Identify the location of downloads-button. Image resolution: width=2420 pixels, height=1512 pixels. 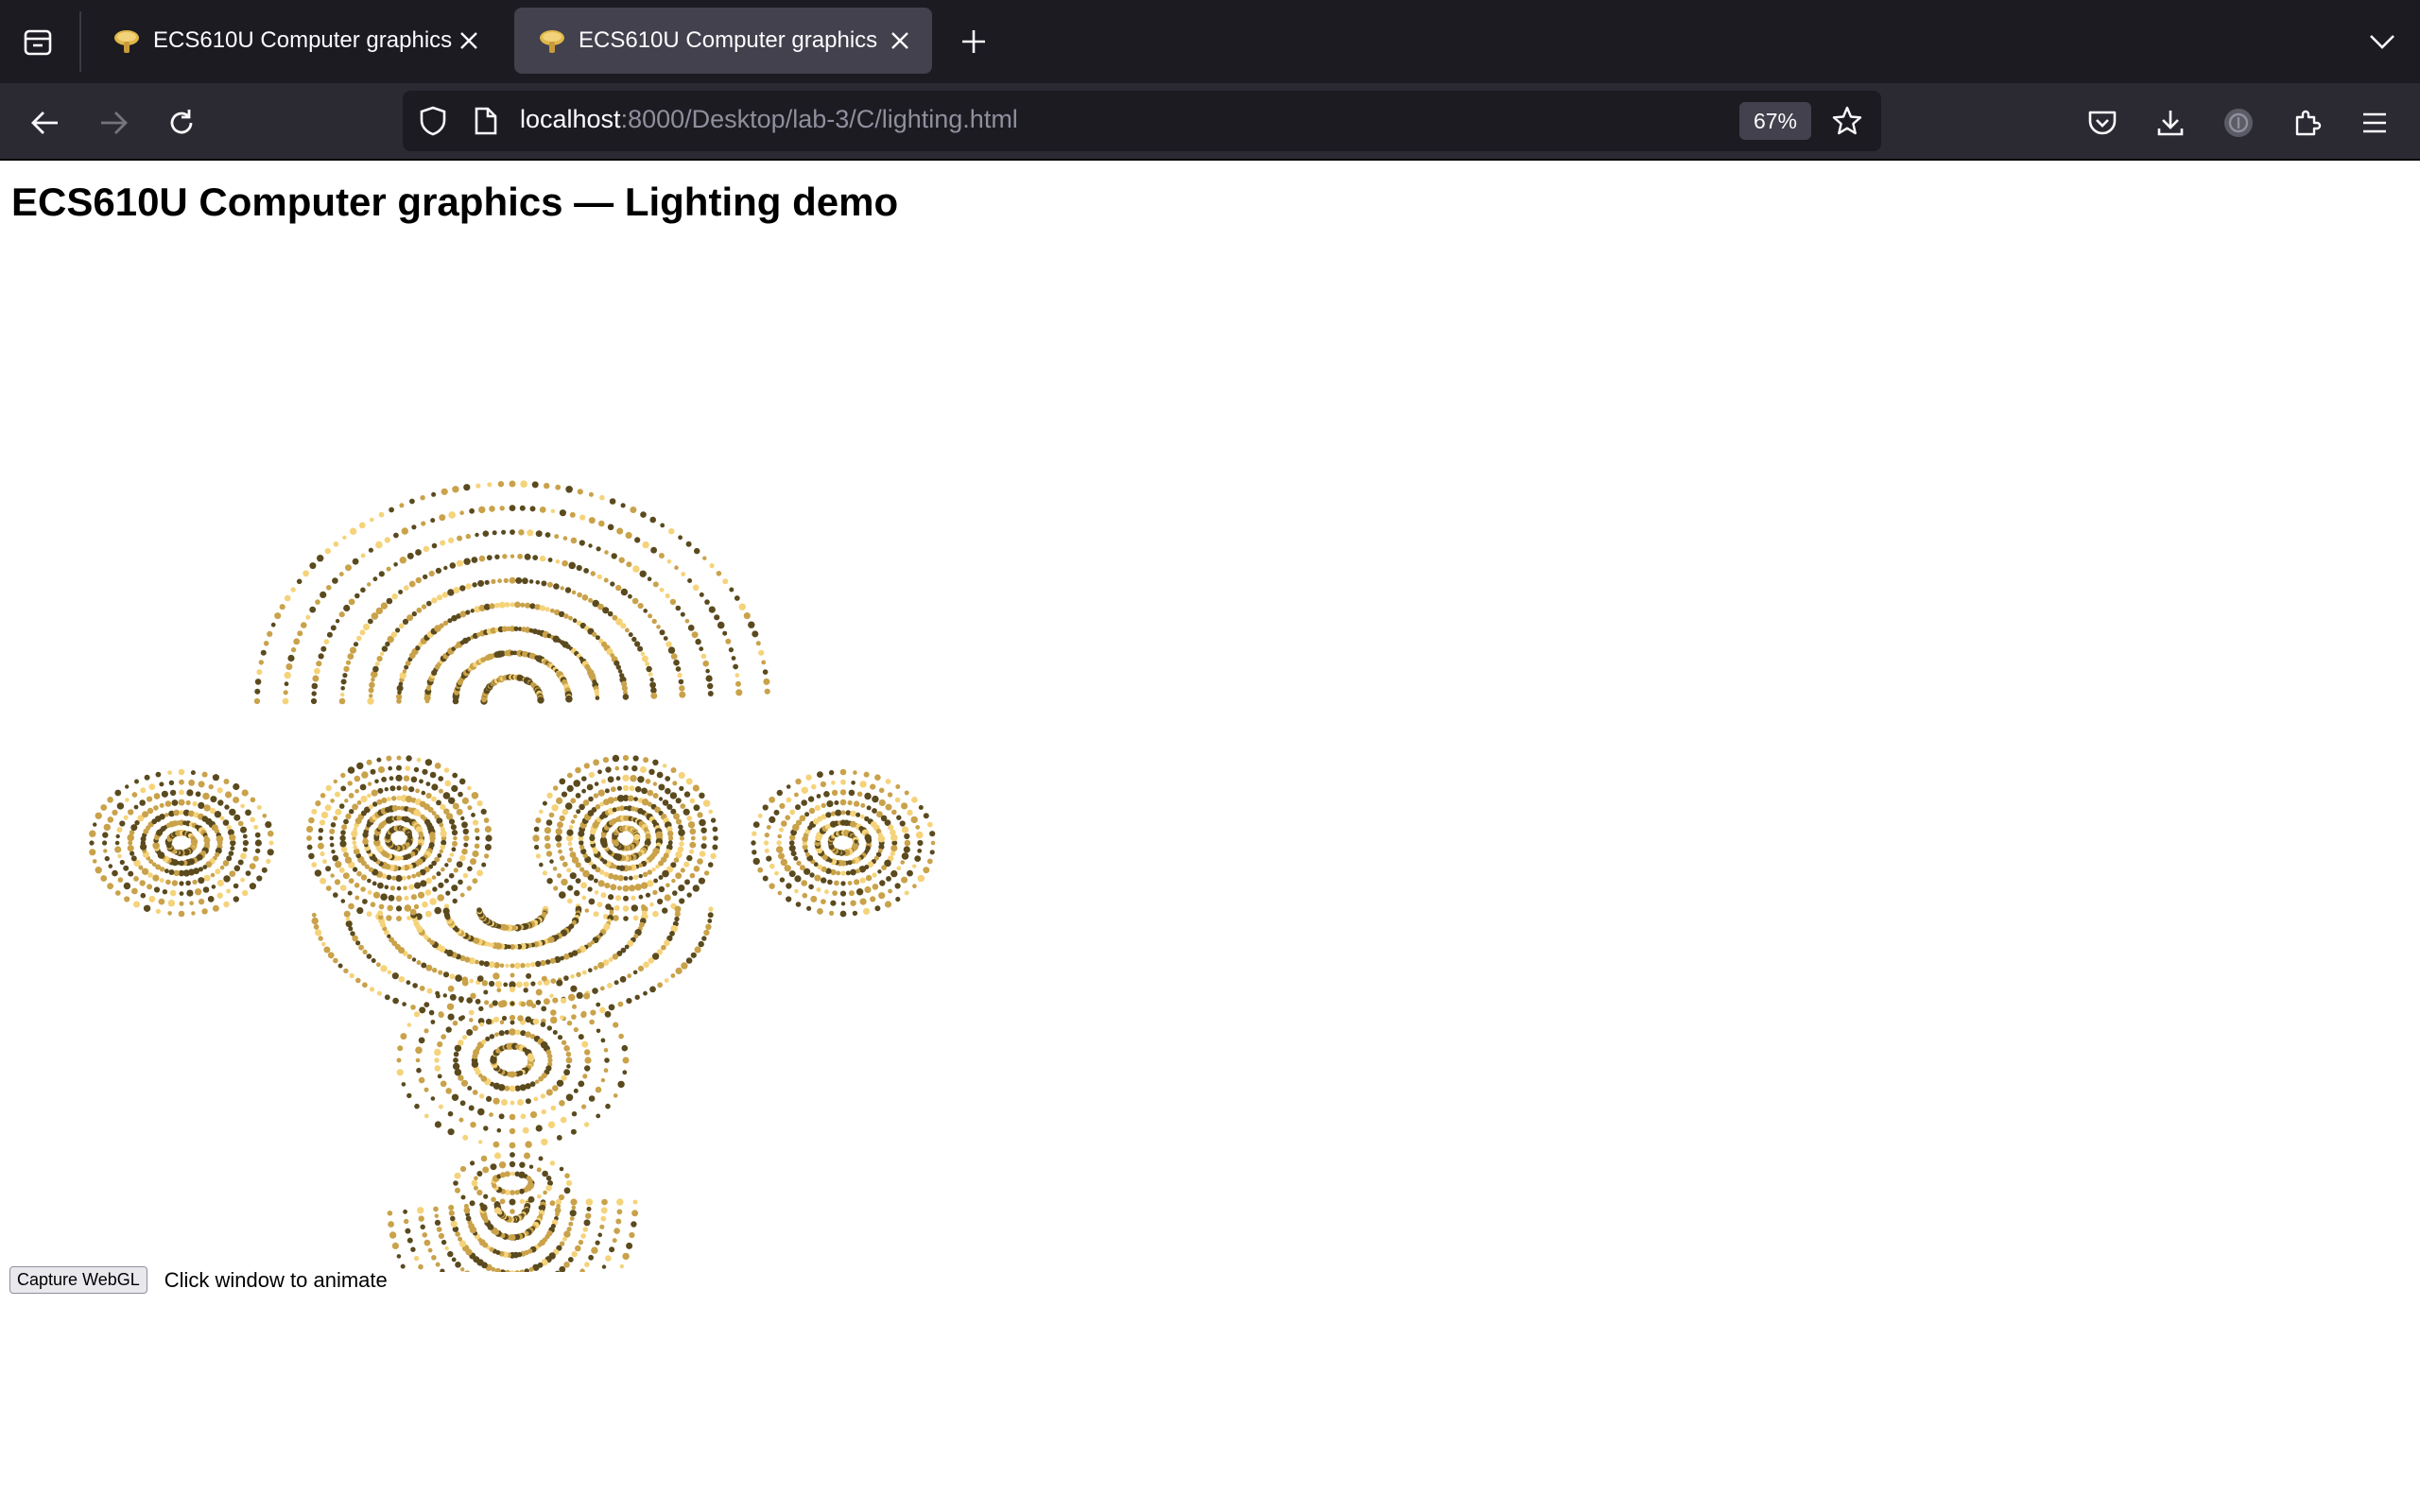
(2170, 123).